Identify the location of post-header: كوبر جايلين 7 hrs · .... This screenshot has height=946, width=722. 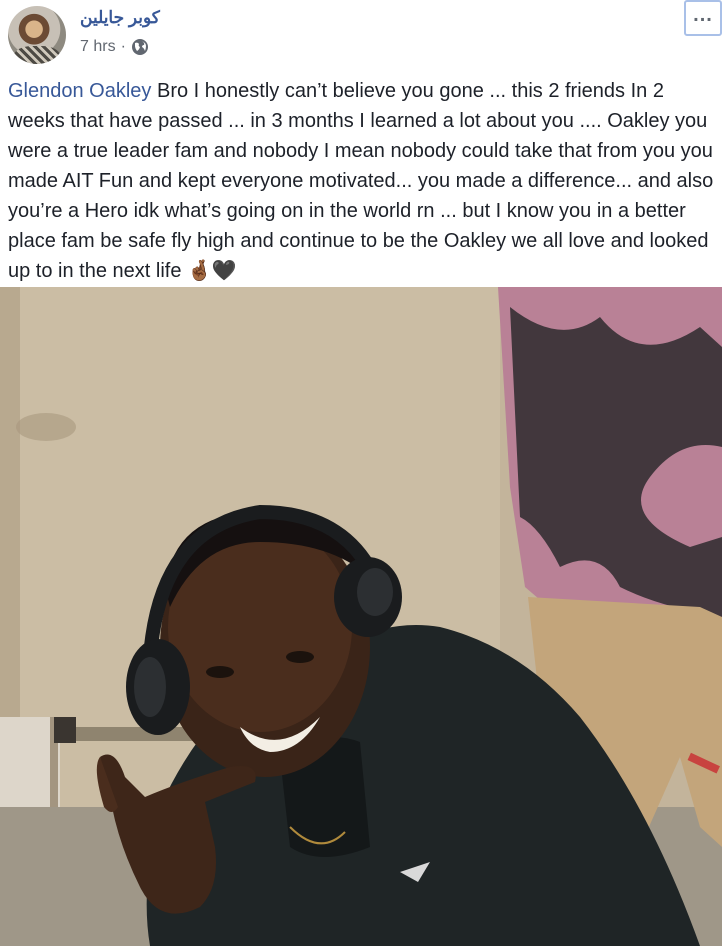
(361, 35).